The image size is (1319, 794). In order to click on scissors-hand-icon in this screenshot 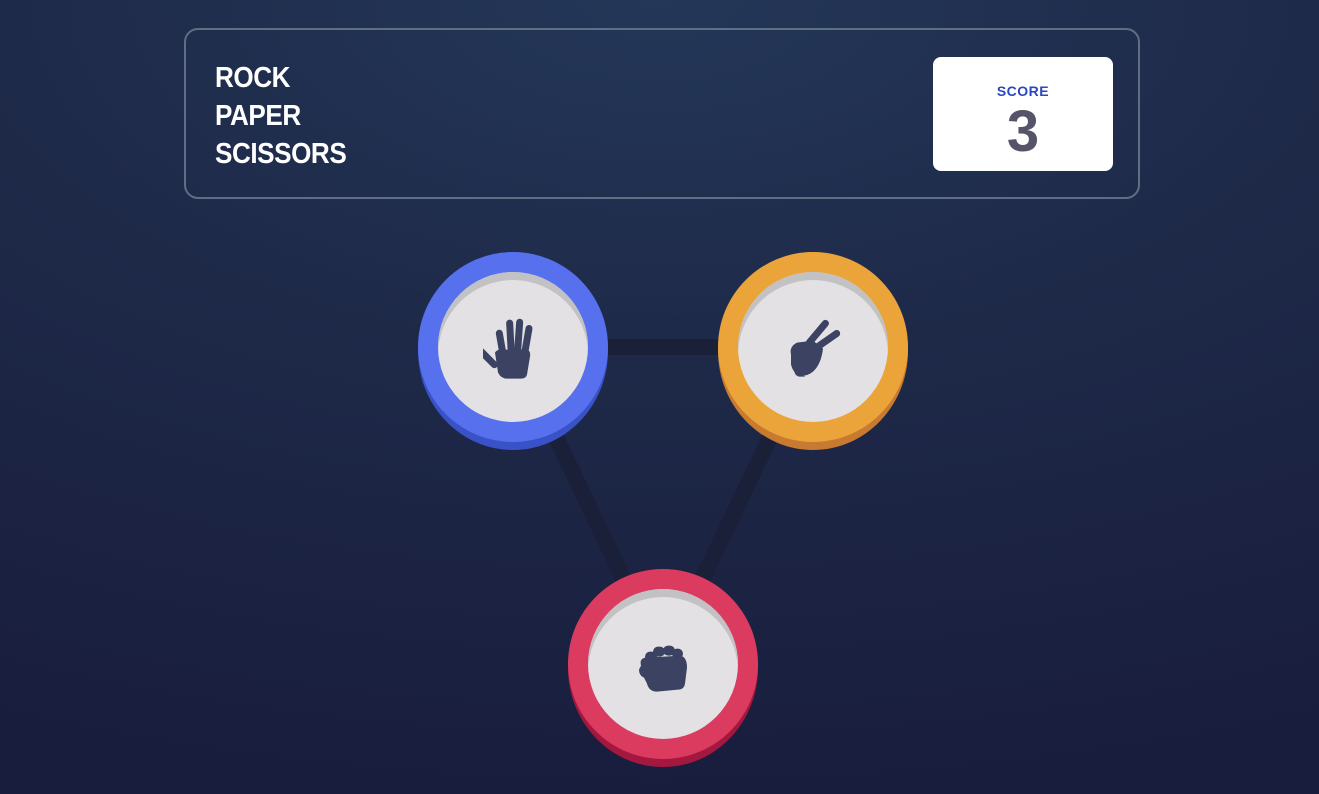, I will do `click(815, 348)`.